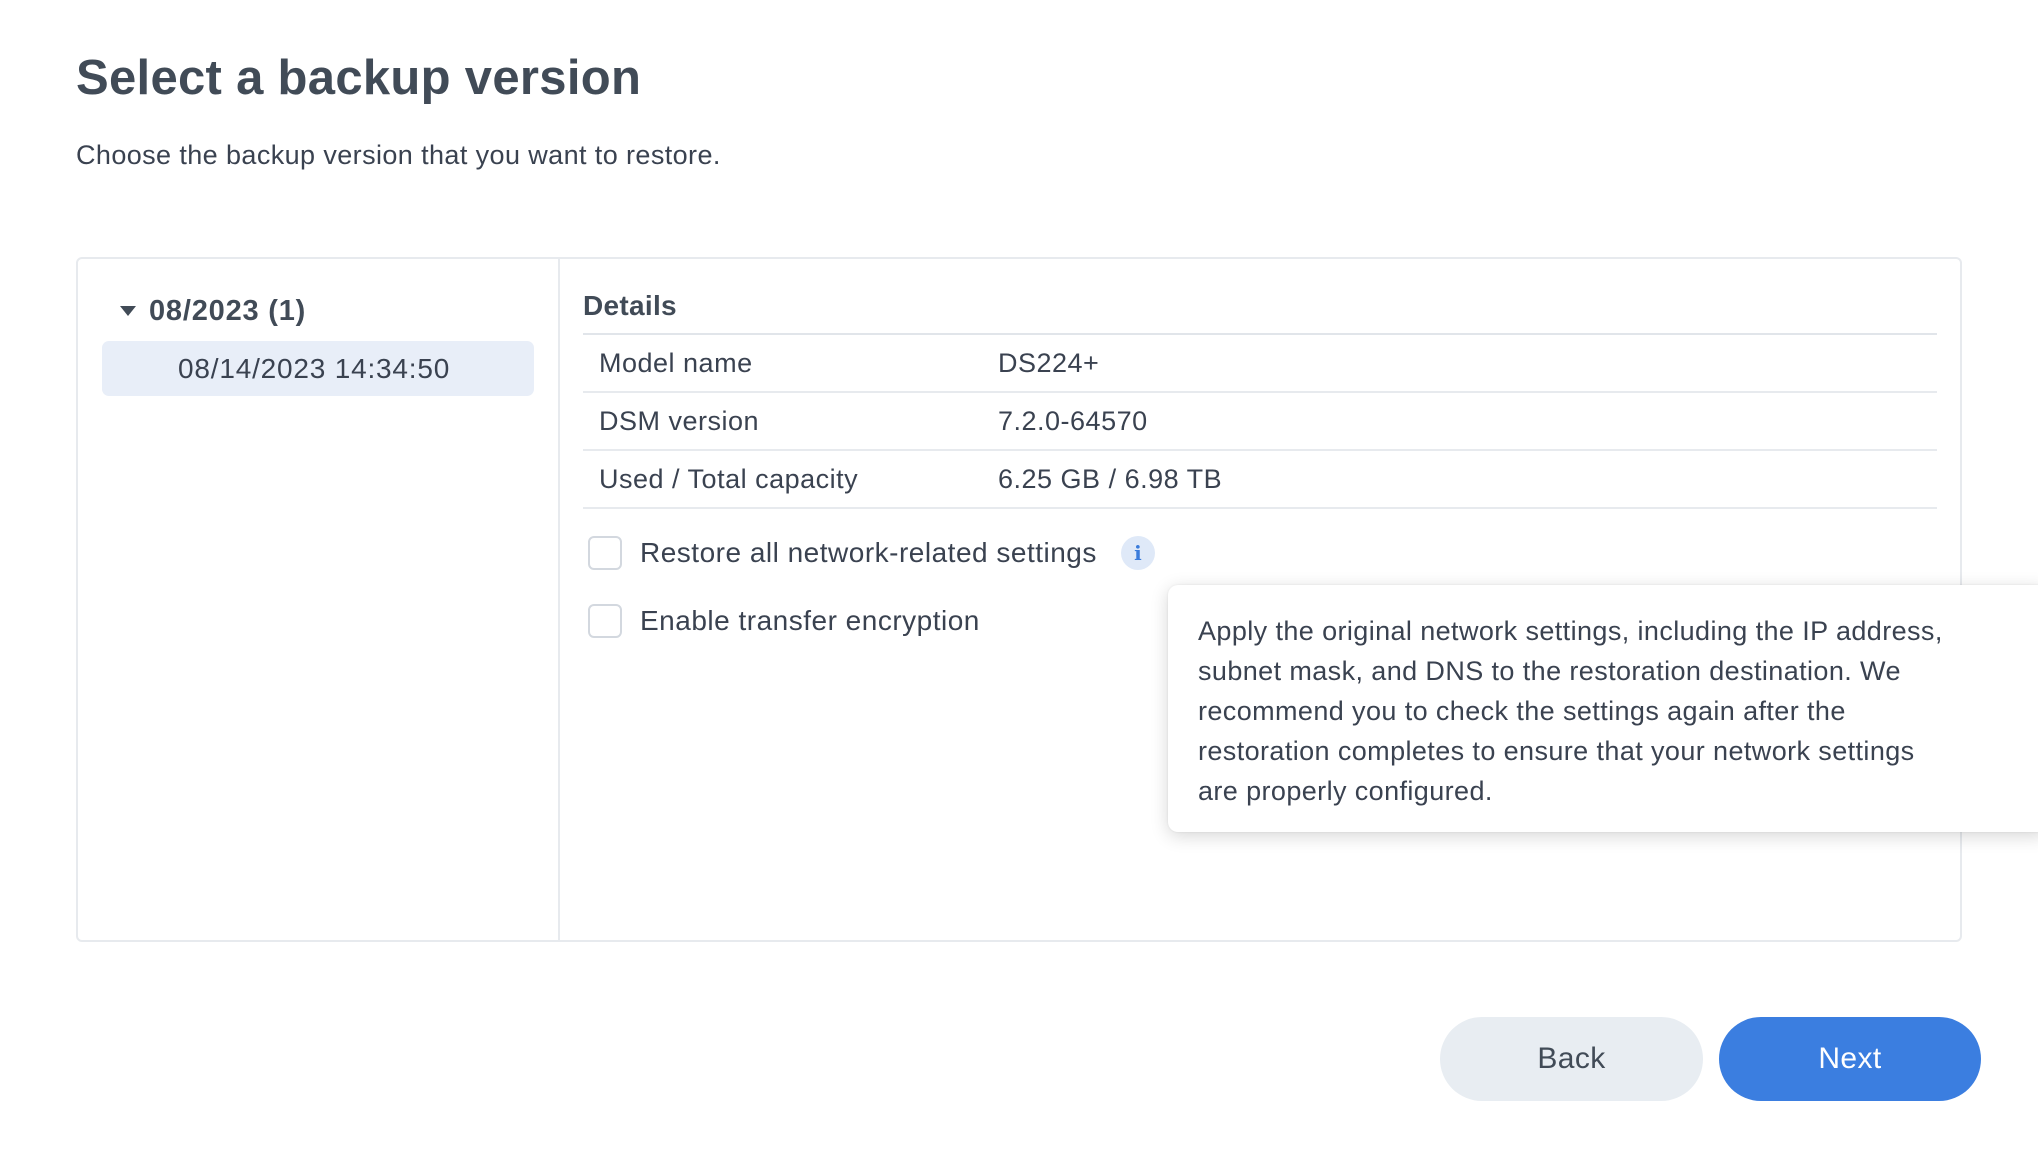  Describe the element at coordinates (1467, 421) in the screenshot. I see `row-value-dsm-version: 7.2.0-64570` at that location.